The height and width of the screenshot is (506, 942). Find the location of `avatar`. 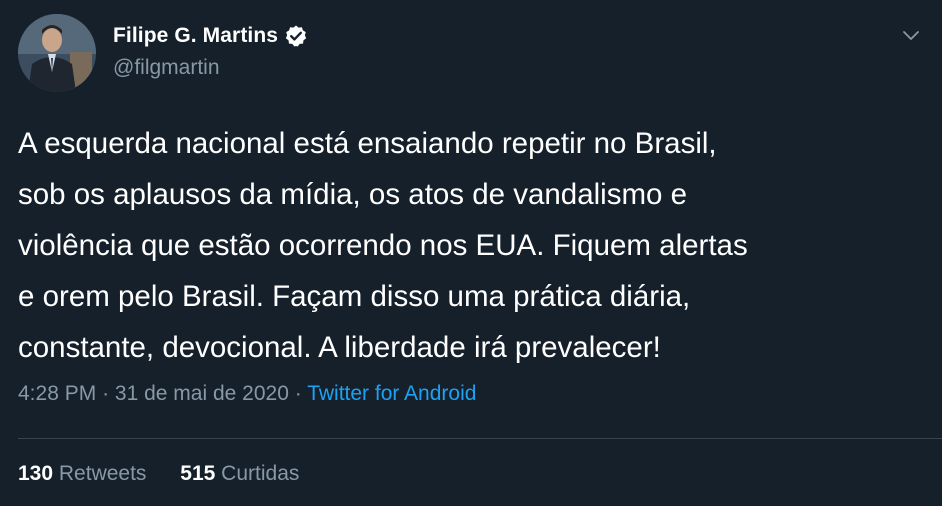

avatar is located at coordinates (57, 53).